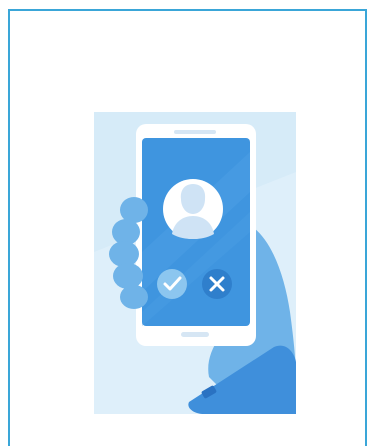  Describe the element at coordinates (195, 334) in the screenshot. I see `phone-home-button` at that location.